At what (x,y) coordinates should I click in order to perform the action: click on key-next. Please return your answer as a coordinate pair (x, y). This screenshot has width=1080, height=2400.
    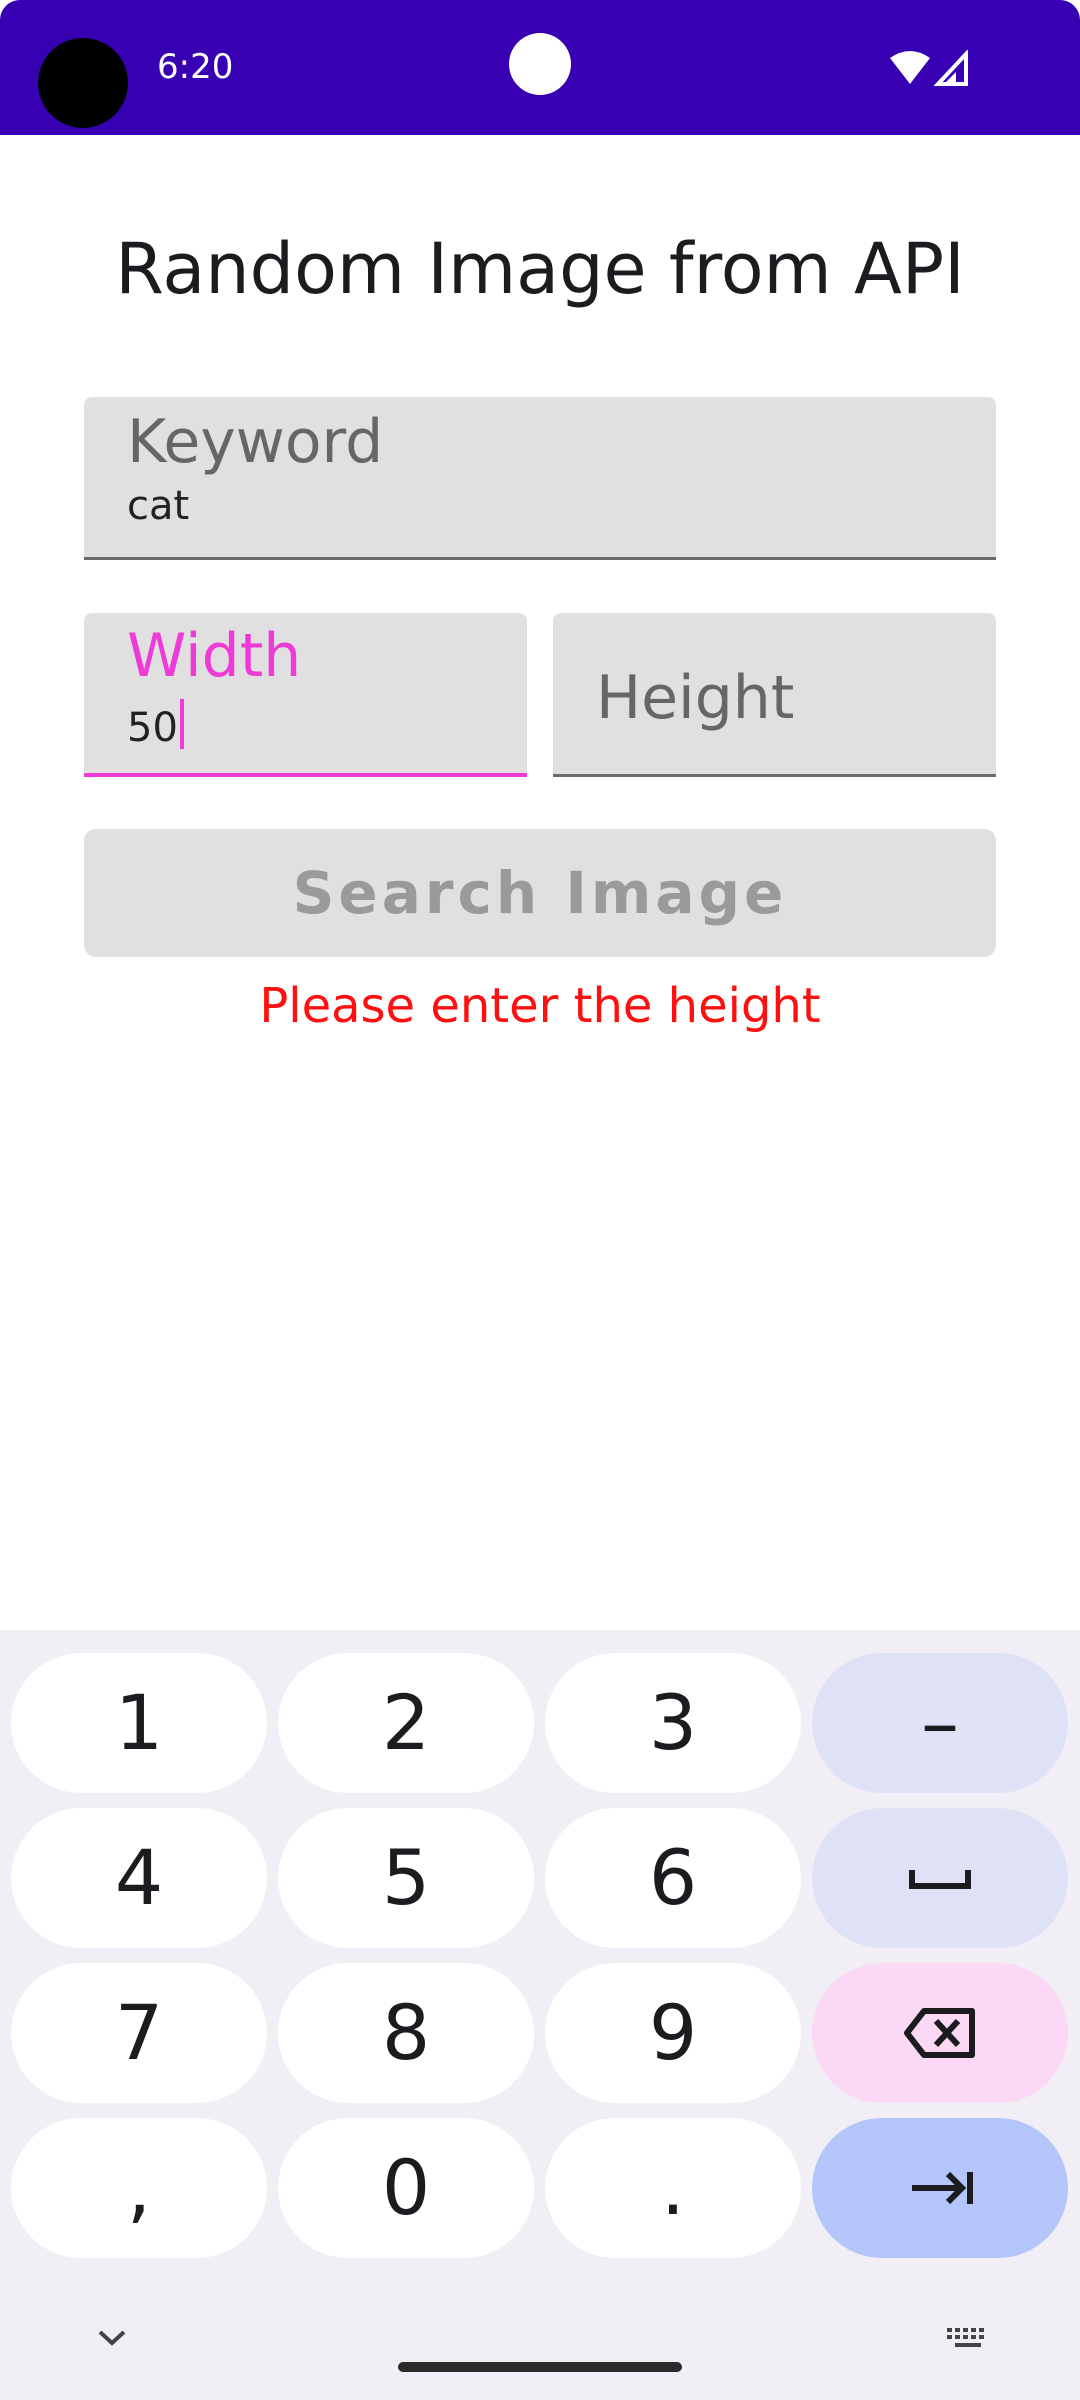
    Looking at the image, I should click on (940, 2188).